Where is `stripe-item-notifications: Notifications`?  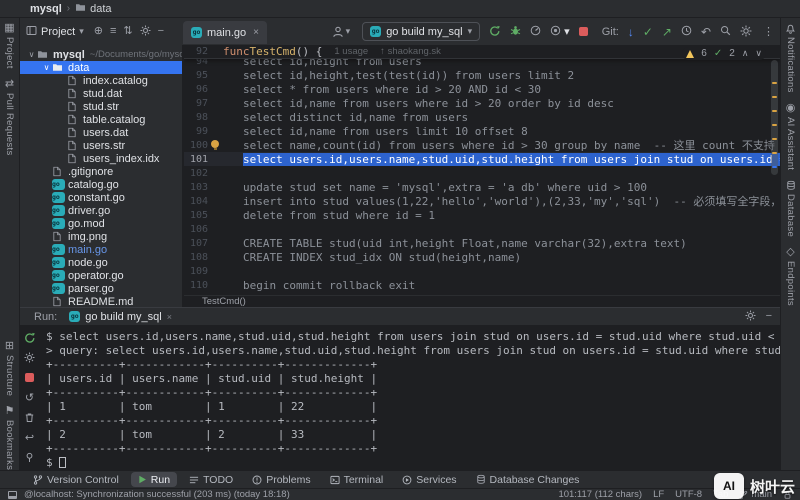 stripe-item-notifications: Notifications is located at coordinates (790, 58).